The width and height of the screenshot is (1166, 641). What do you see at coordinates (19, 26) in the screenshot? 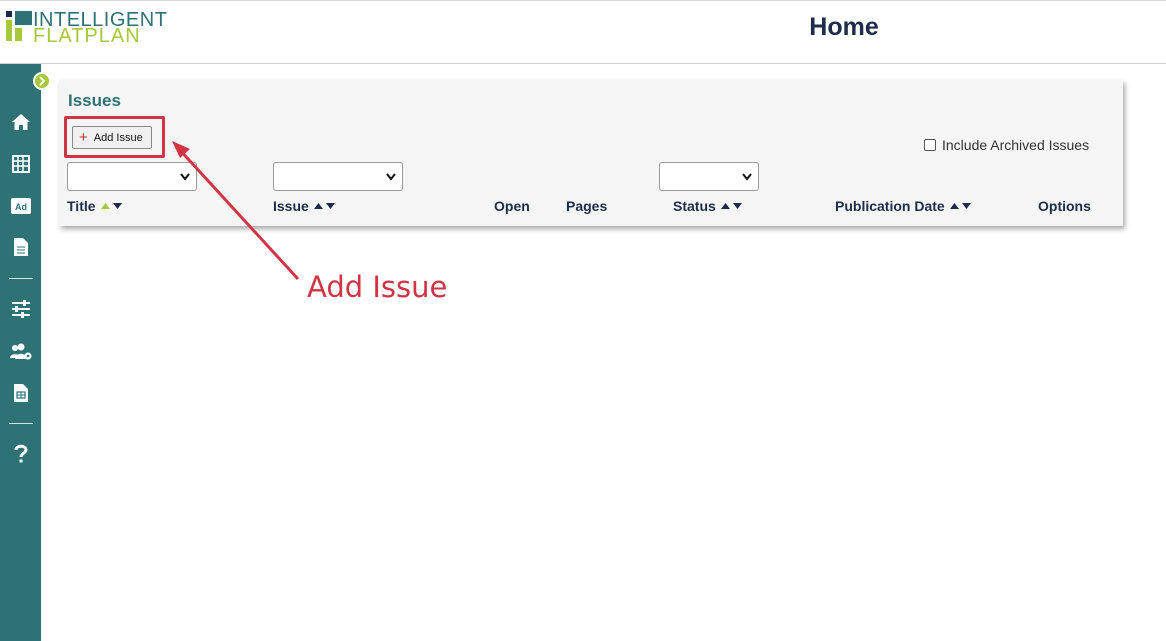
I see `logo-mark-icon` at bounding box center [19, 26].